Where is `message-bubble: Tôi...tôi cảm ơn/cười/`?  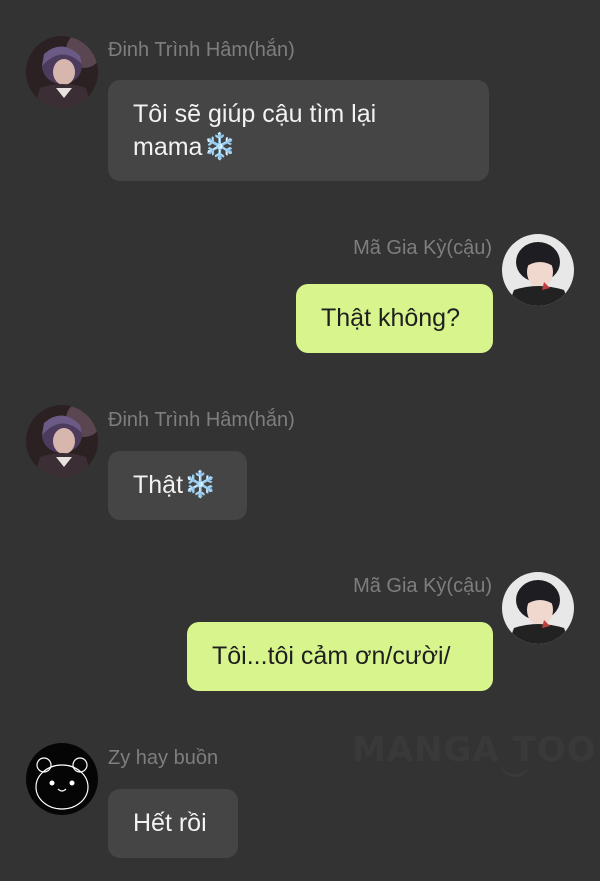 message-bubble: Tôi...tôi cảm ơn/cười/ is located at coordinates (340, 656).